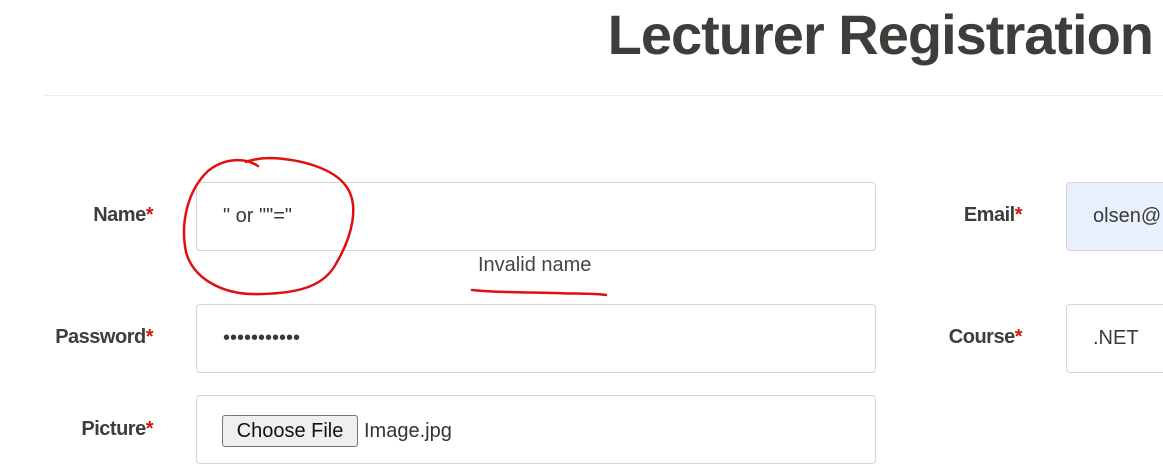 This screenshot has height=466, width=1163. What do you see at coordinates (290, 431) in the screenshot?
I see `choose-file-button: Choose File` at bounding box center [290, 431].